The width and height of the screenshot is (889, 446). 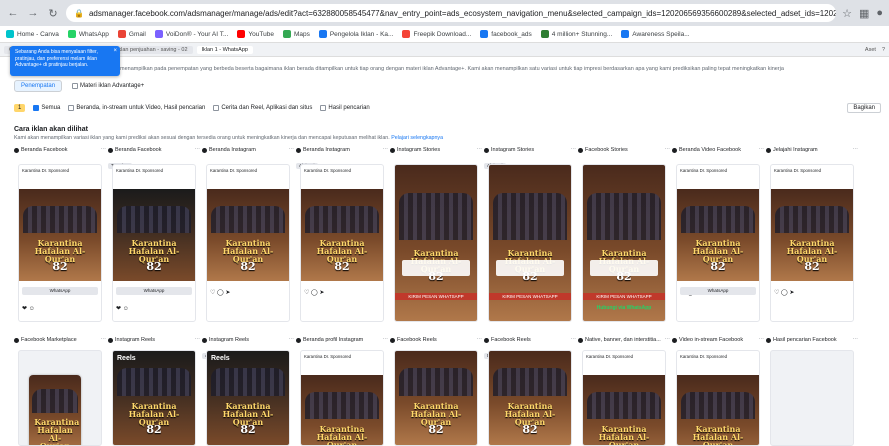 What do you see at coordinates (342, 434) in the screenshot?
I see `poster-title-text: Karantina Hafalan Al-Qur'an` at bounding box center [342, 434].